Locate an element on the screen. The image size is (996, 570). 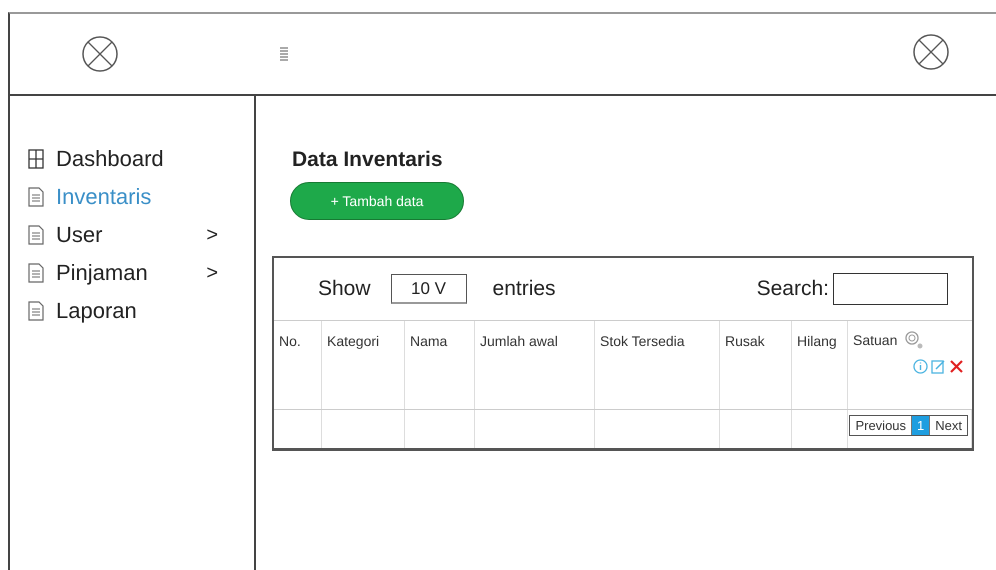
column-header: Kategori is located at coordinates (353, 341).